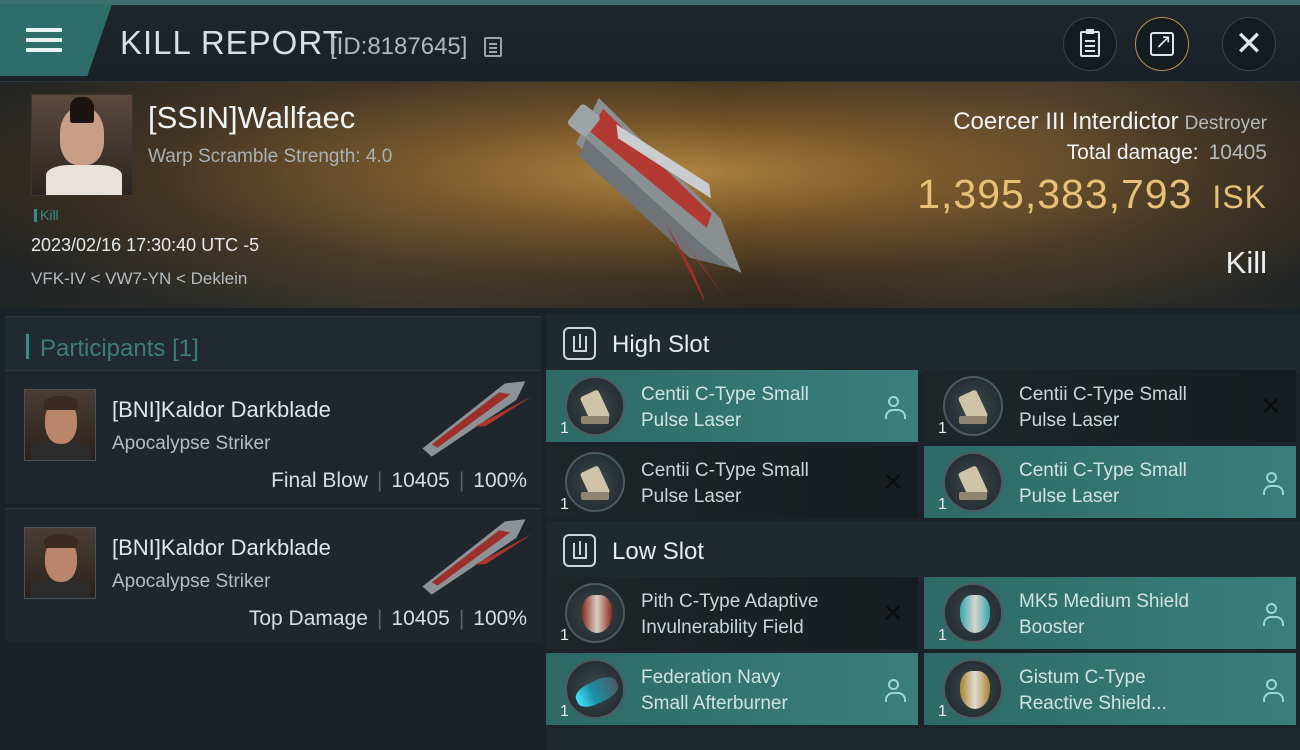  I want to click on isk-amount: 1,395,383,793, so click(1055, 194).